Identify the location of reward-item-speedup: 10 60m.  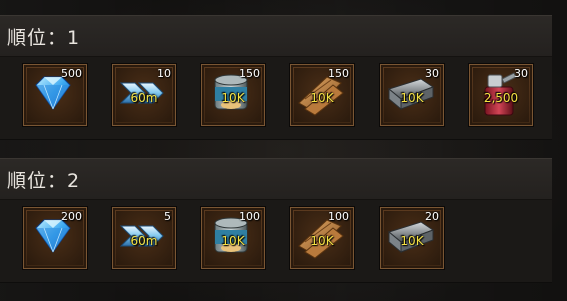
(144, 95).